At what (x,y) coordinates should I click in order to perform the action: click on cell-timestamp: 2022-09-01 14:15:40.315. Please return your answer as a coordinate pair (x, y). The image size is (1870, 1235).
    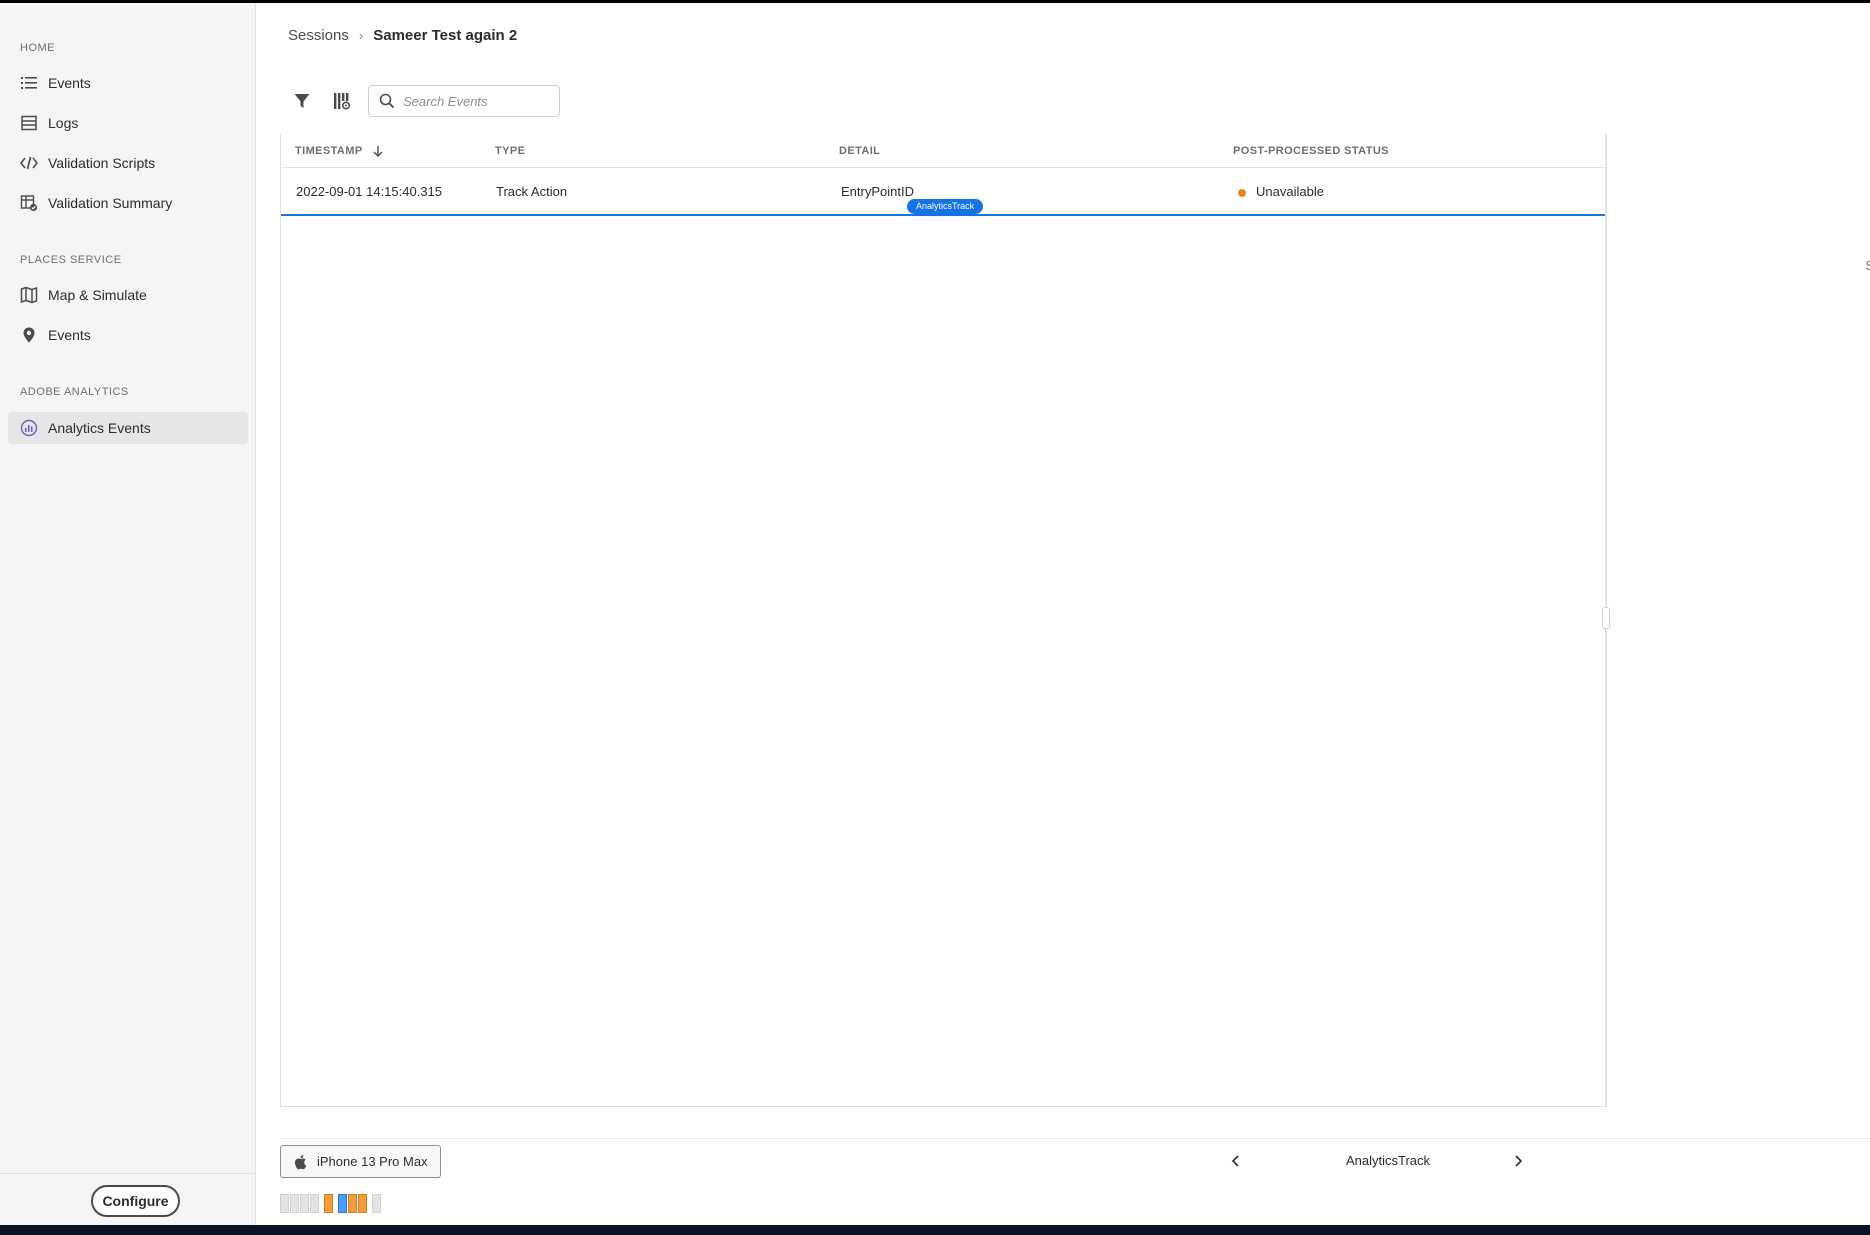
    Looking at the image, I should click on (369, 191).